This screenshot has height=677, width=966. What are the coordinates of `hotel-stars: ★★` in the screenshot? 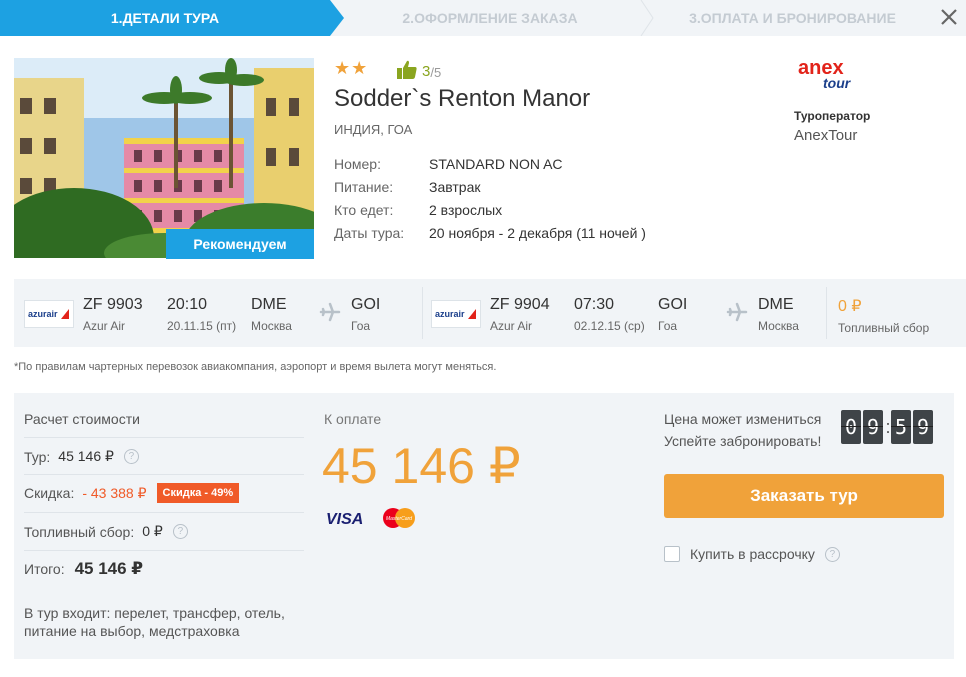 It's located at (351, 68).